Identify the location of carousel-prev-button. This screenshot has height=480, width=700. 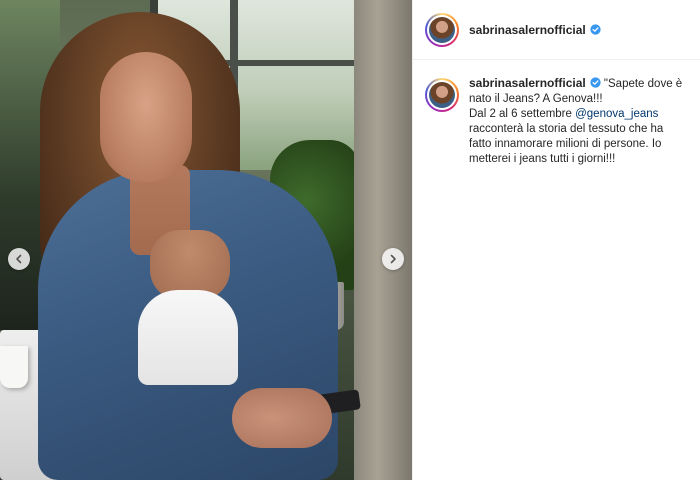
(19, 259).